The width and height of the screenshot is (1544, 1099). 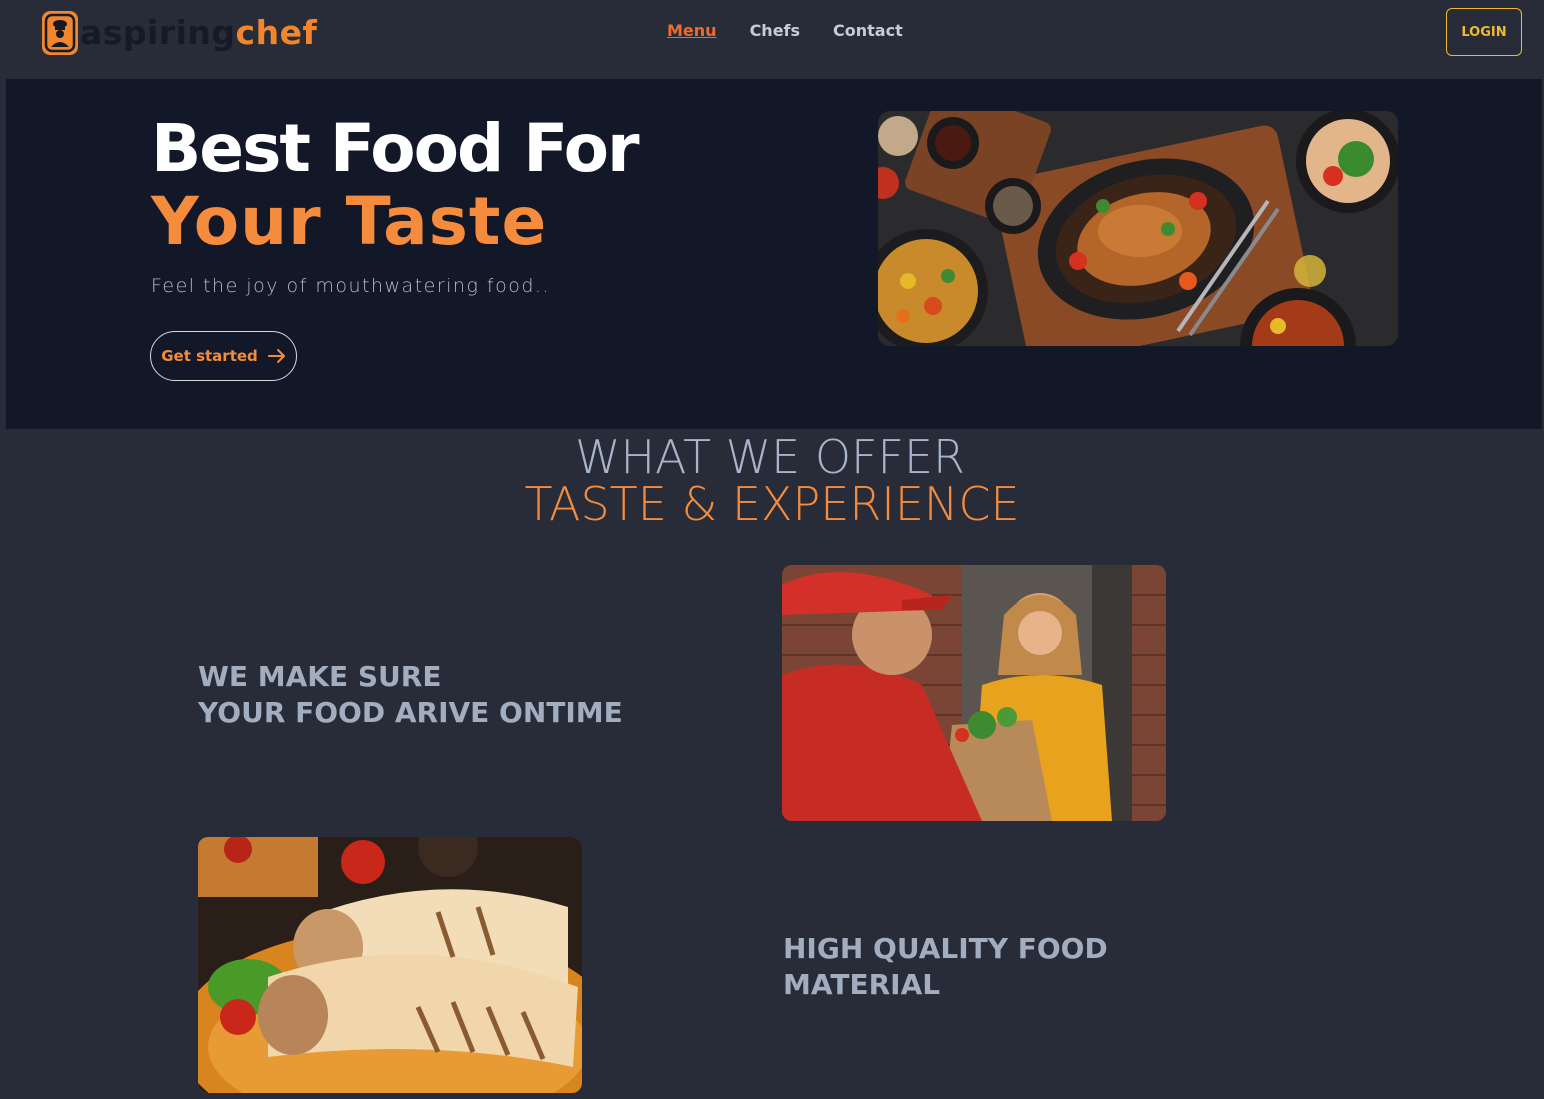 I want to click on feature-line: MATERIAL, so click(x=862, y=984).